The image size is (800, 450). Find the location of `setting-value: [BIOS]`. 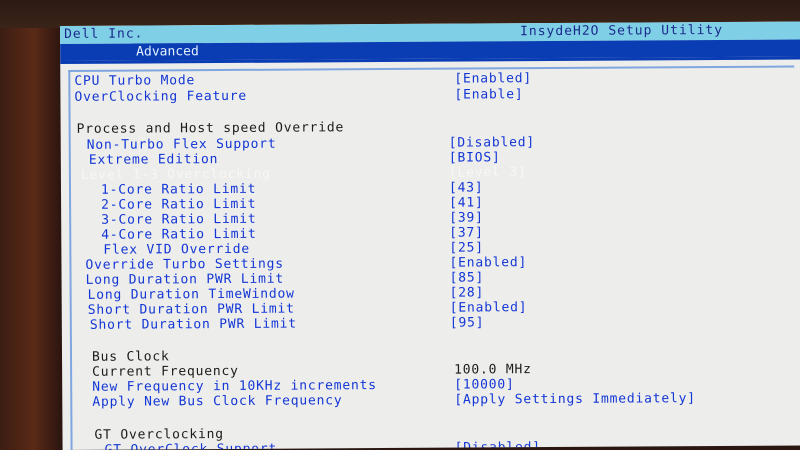

setting-value: [BIOS] is located at coordinates (475, 158).